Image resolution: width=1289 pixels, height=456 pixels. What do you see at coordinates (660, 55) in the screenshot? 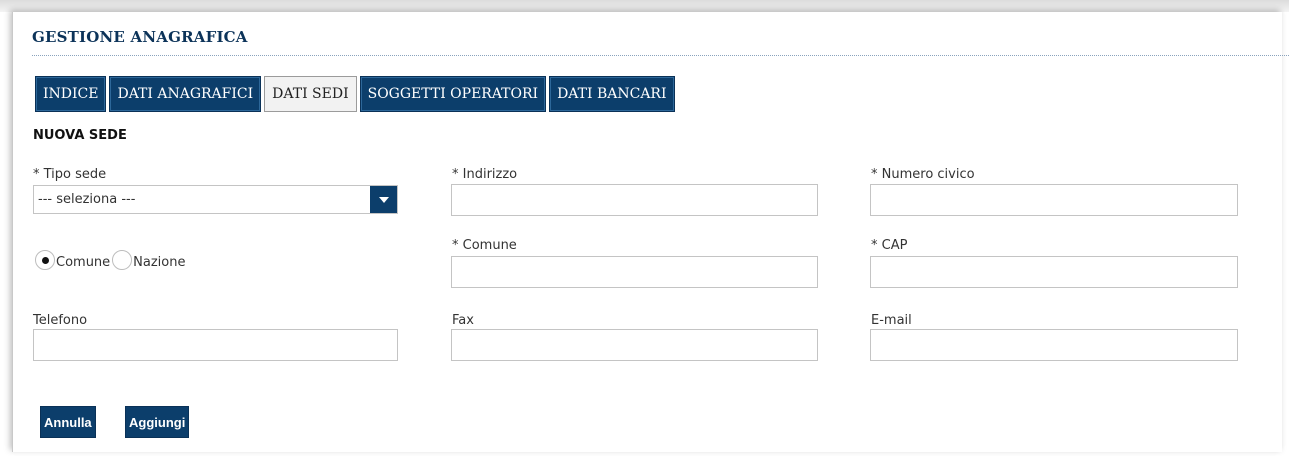
I see `title-divider` at bounding box center [660, 55].